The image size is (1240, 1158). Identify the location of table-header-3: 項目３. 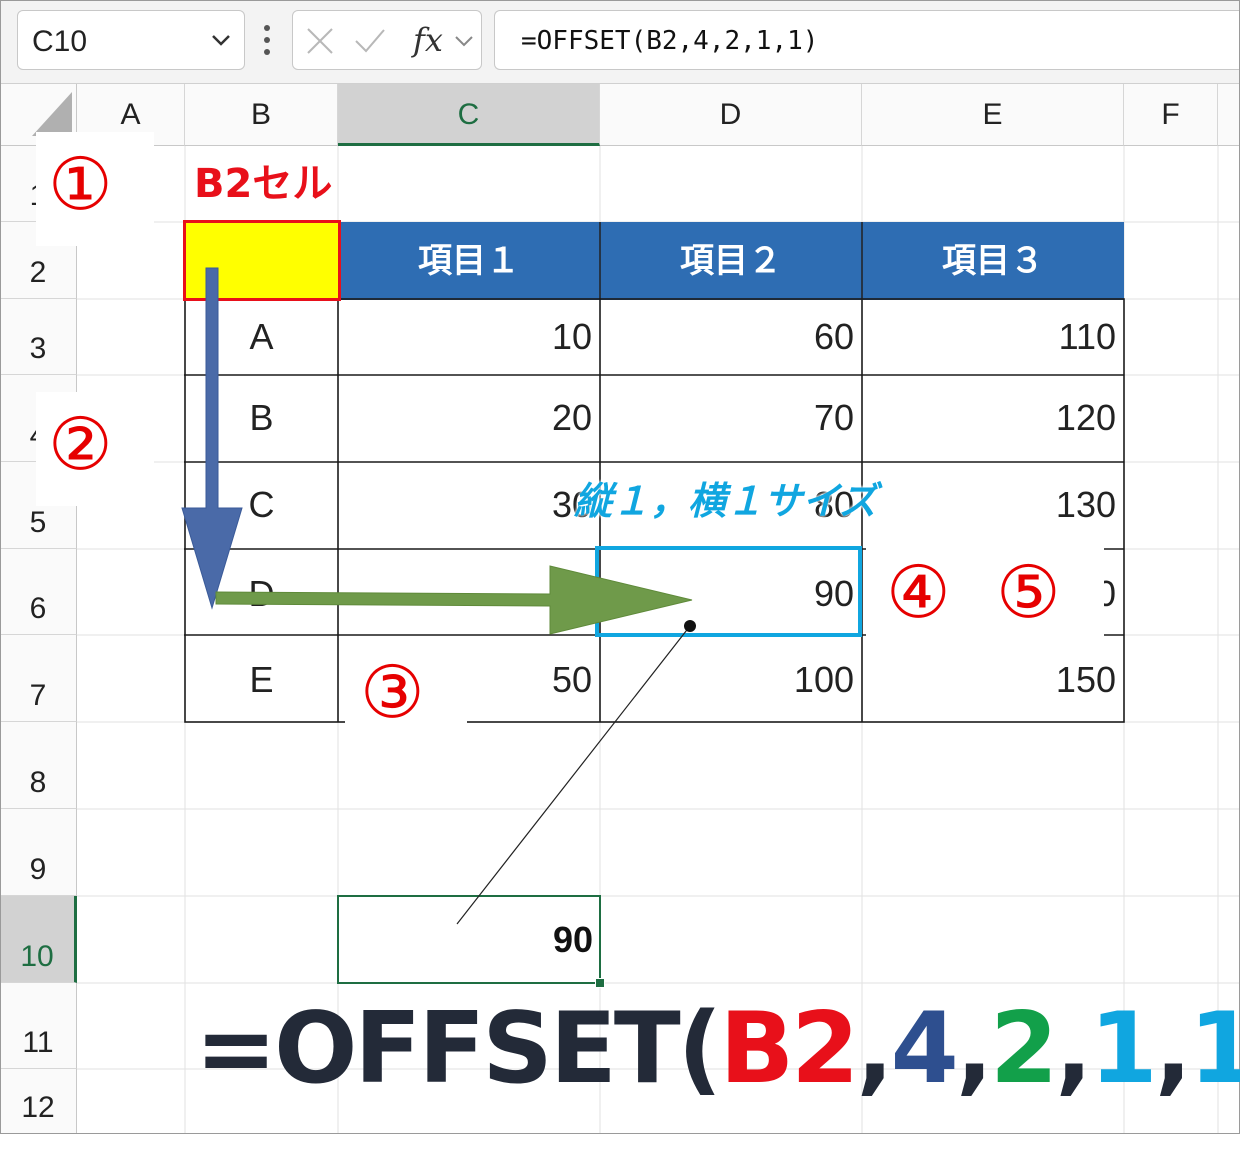
(993, 261).